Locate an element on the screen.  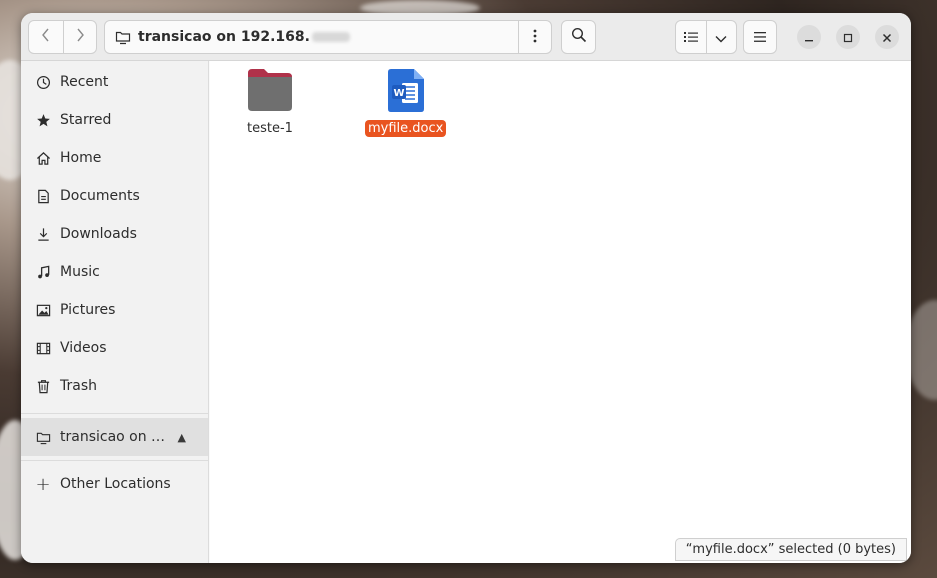
chevron-down-icon is located at coordinates (721, 37).